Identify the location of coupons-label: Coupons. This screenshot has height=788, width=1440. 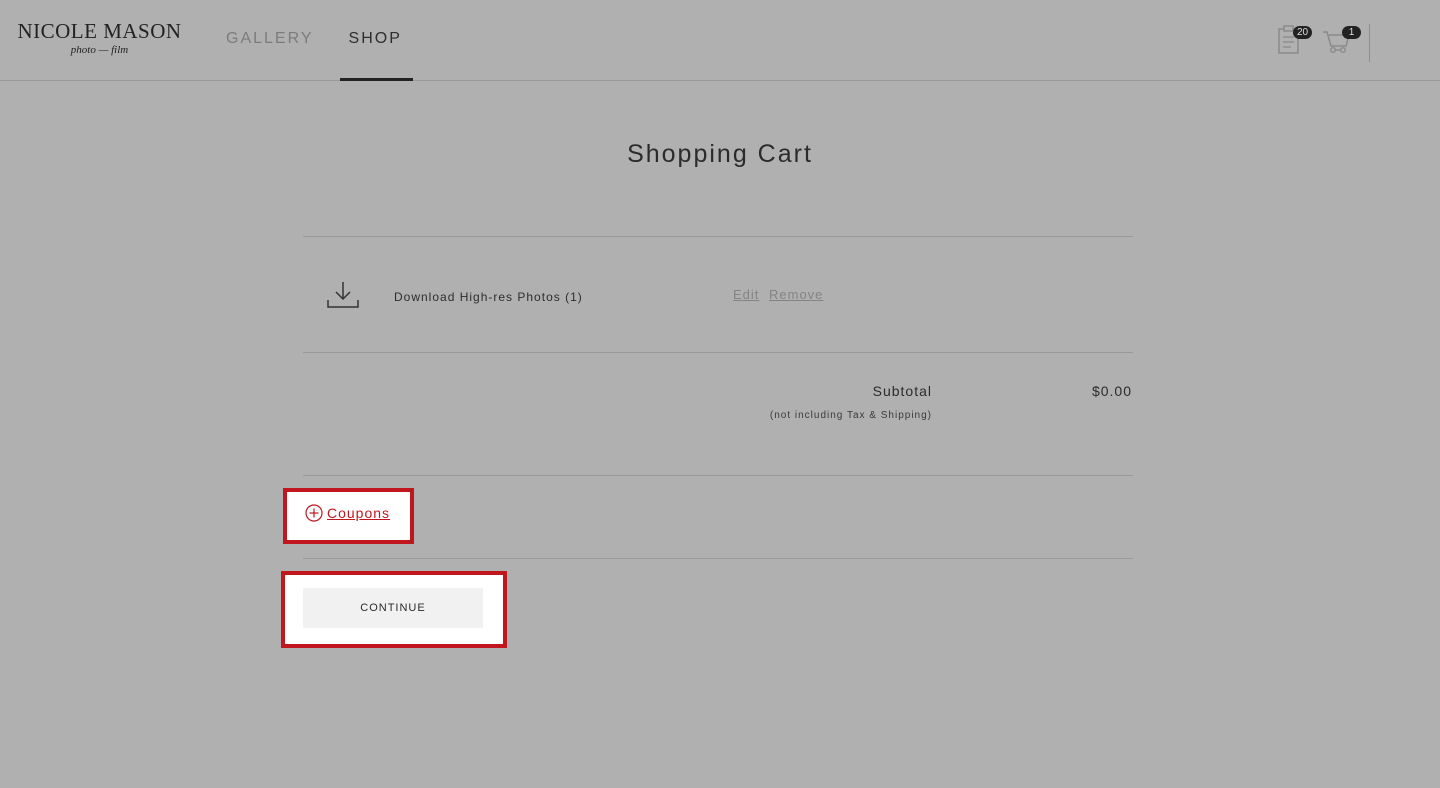
(359, 513).